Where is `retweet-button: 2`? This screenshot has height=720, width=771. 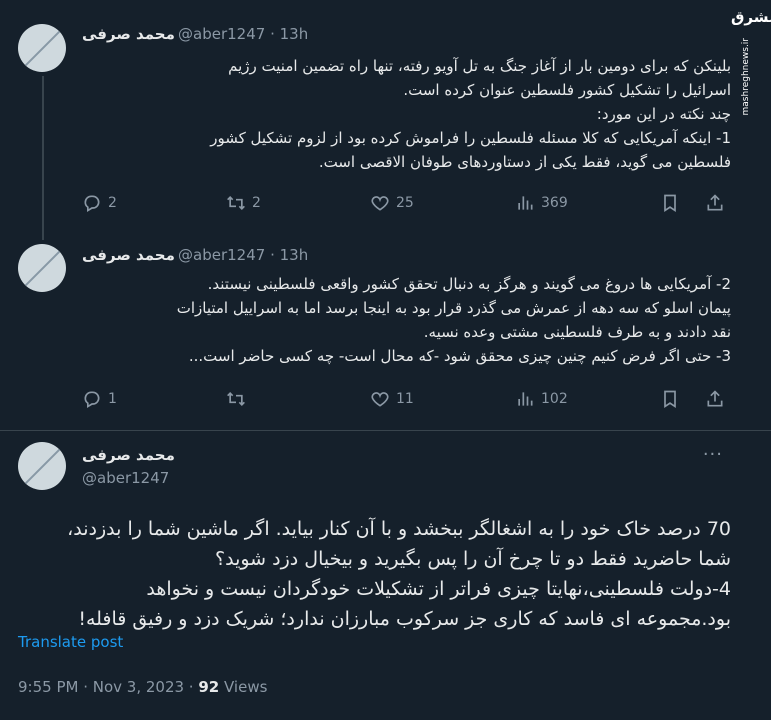 retweet-button: 2 is located at coordinates (243, 203).